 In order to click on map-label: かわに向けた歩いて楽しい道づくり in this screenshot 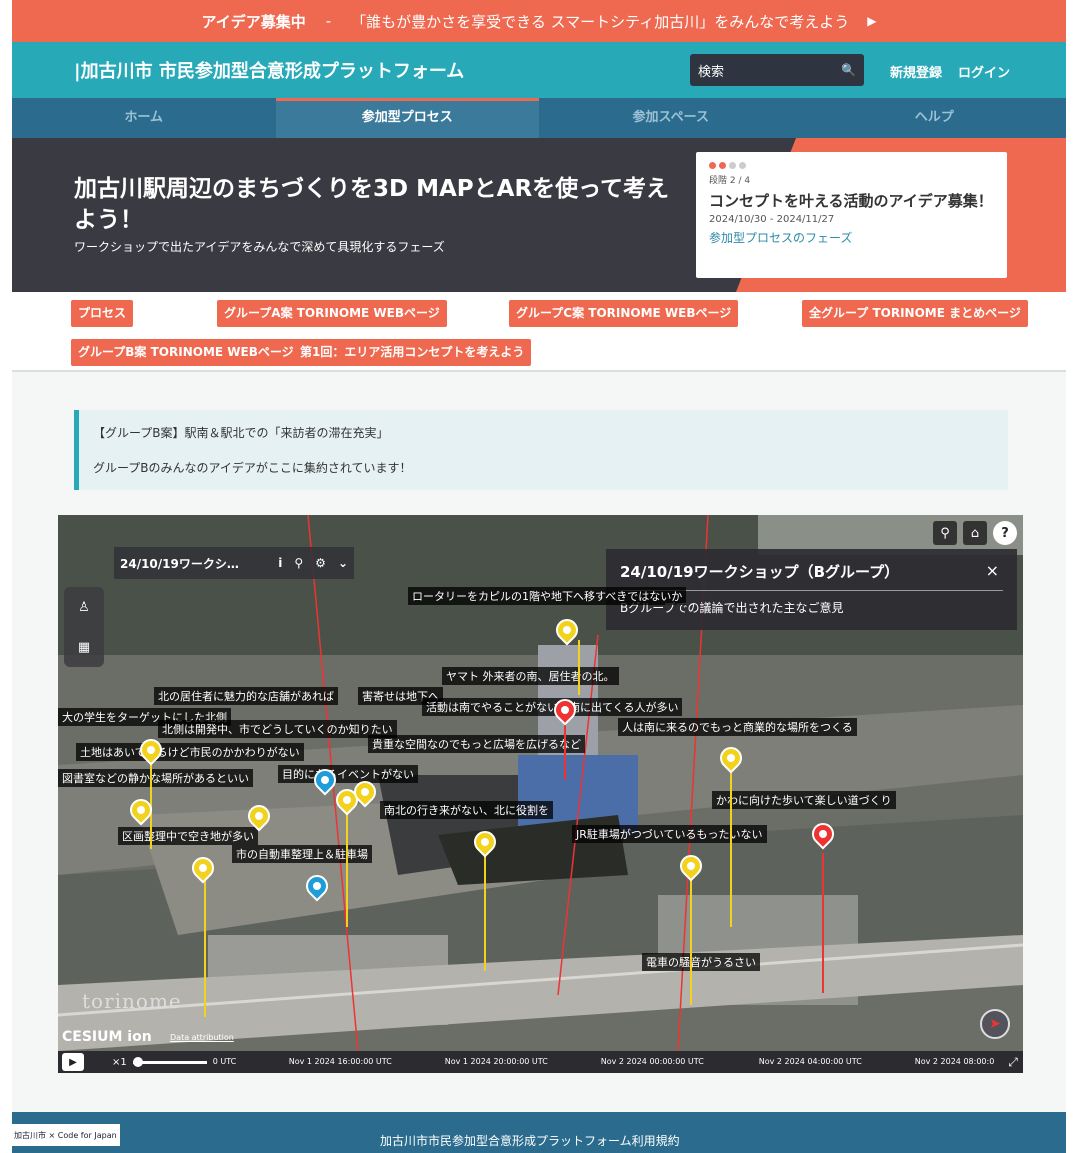, I will do `click(804, 800)`.